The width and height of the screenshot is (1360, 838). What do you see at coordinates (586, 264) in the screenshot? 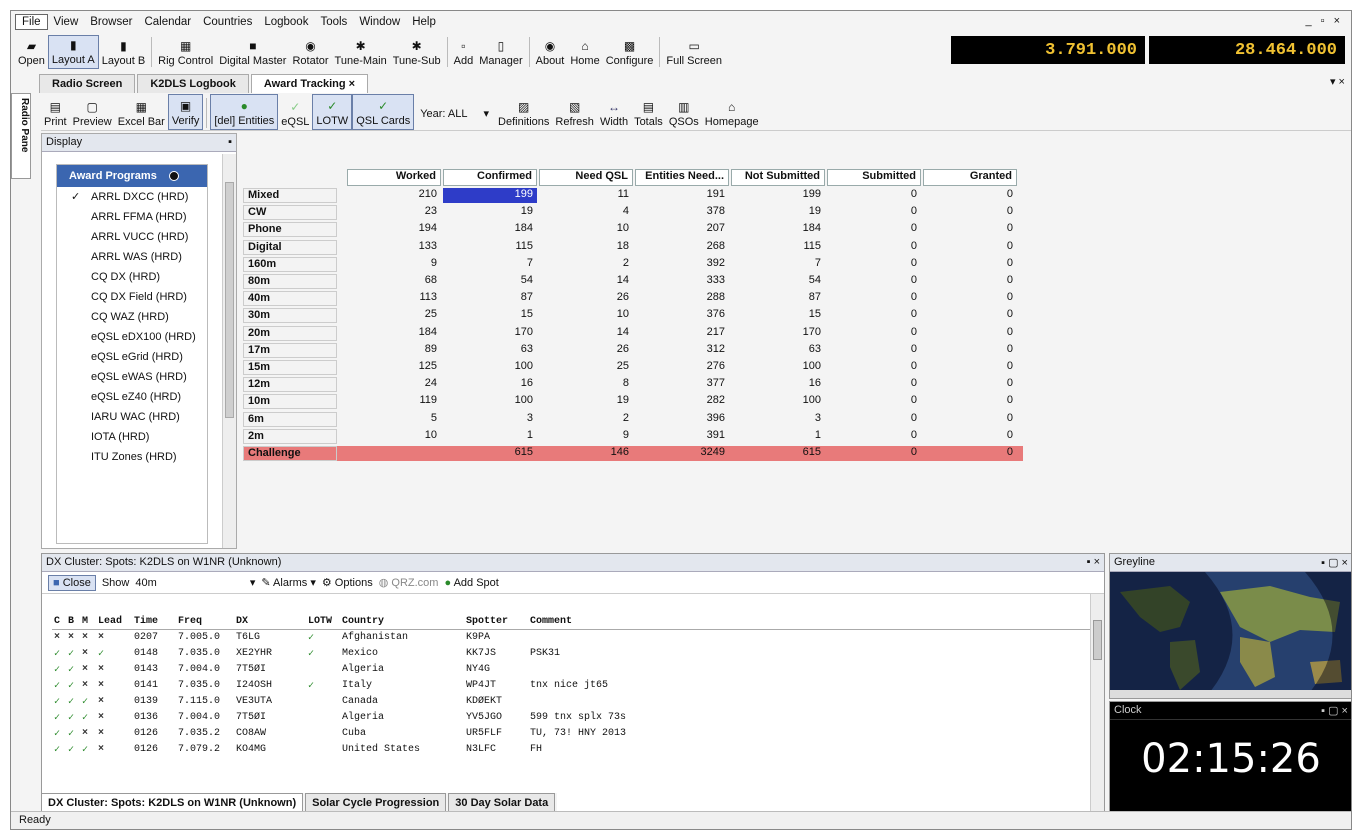
I see `grid-cell: 2` at bounding box center [586, 264].